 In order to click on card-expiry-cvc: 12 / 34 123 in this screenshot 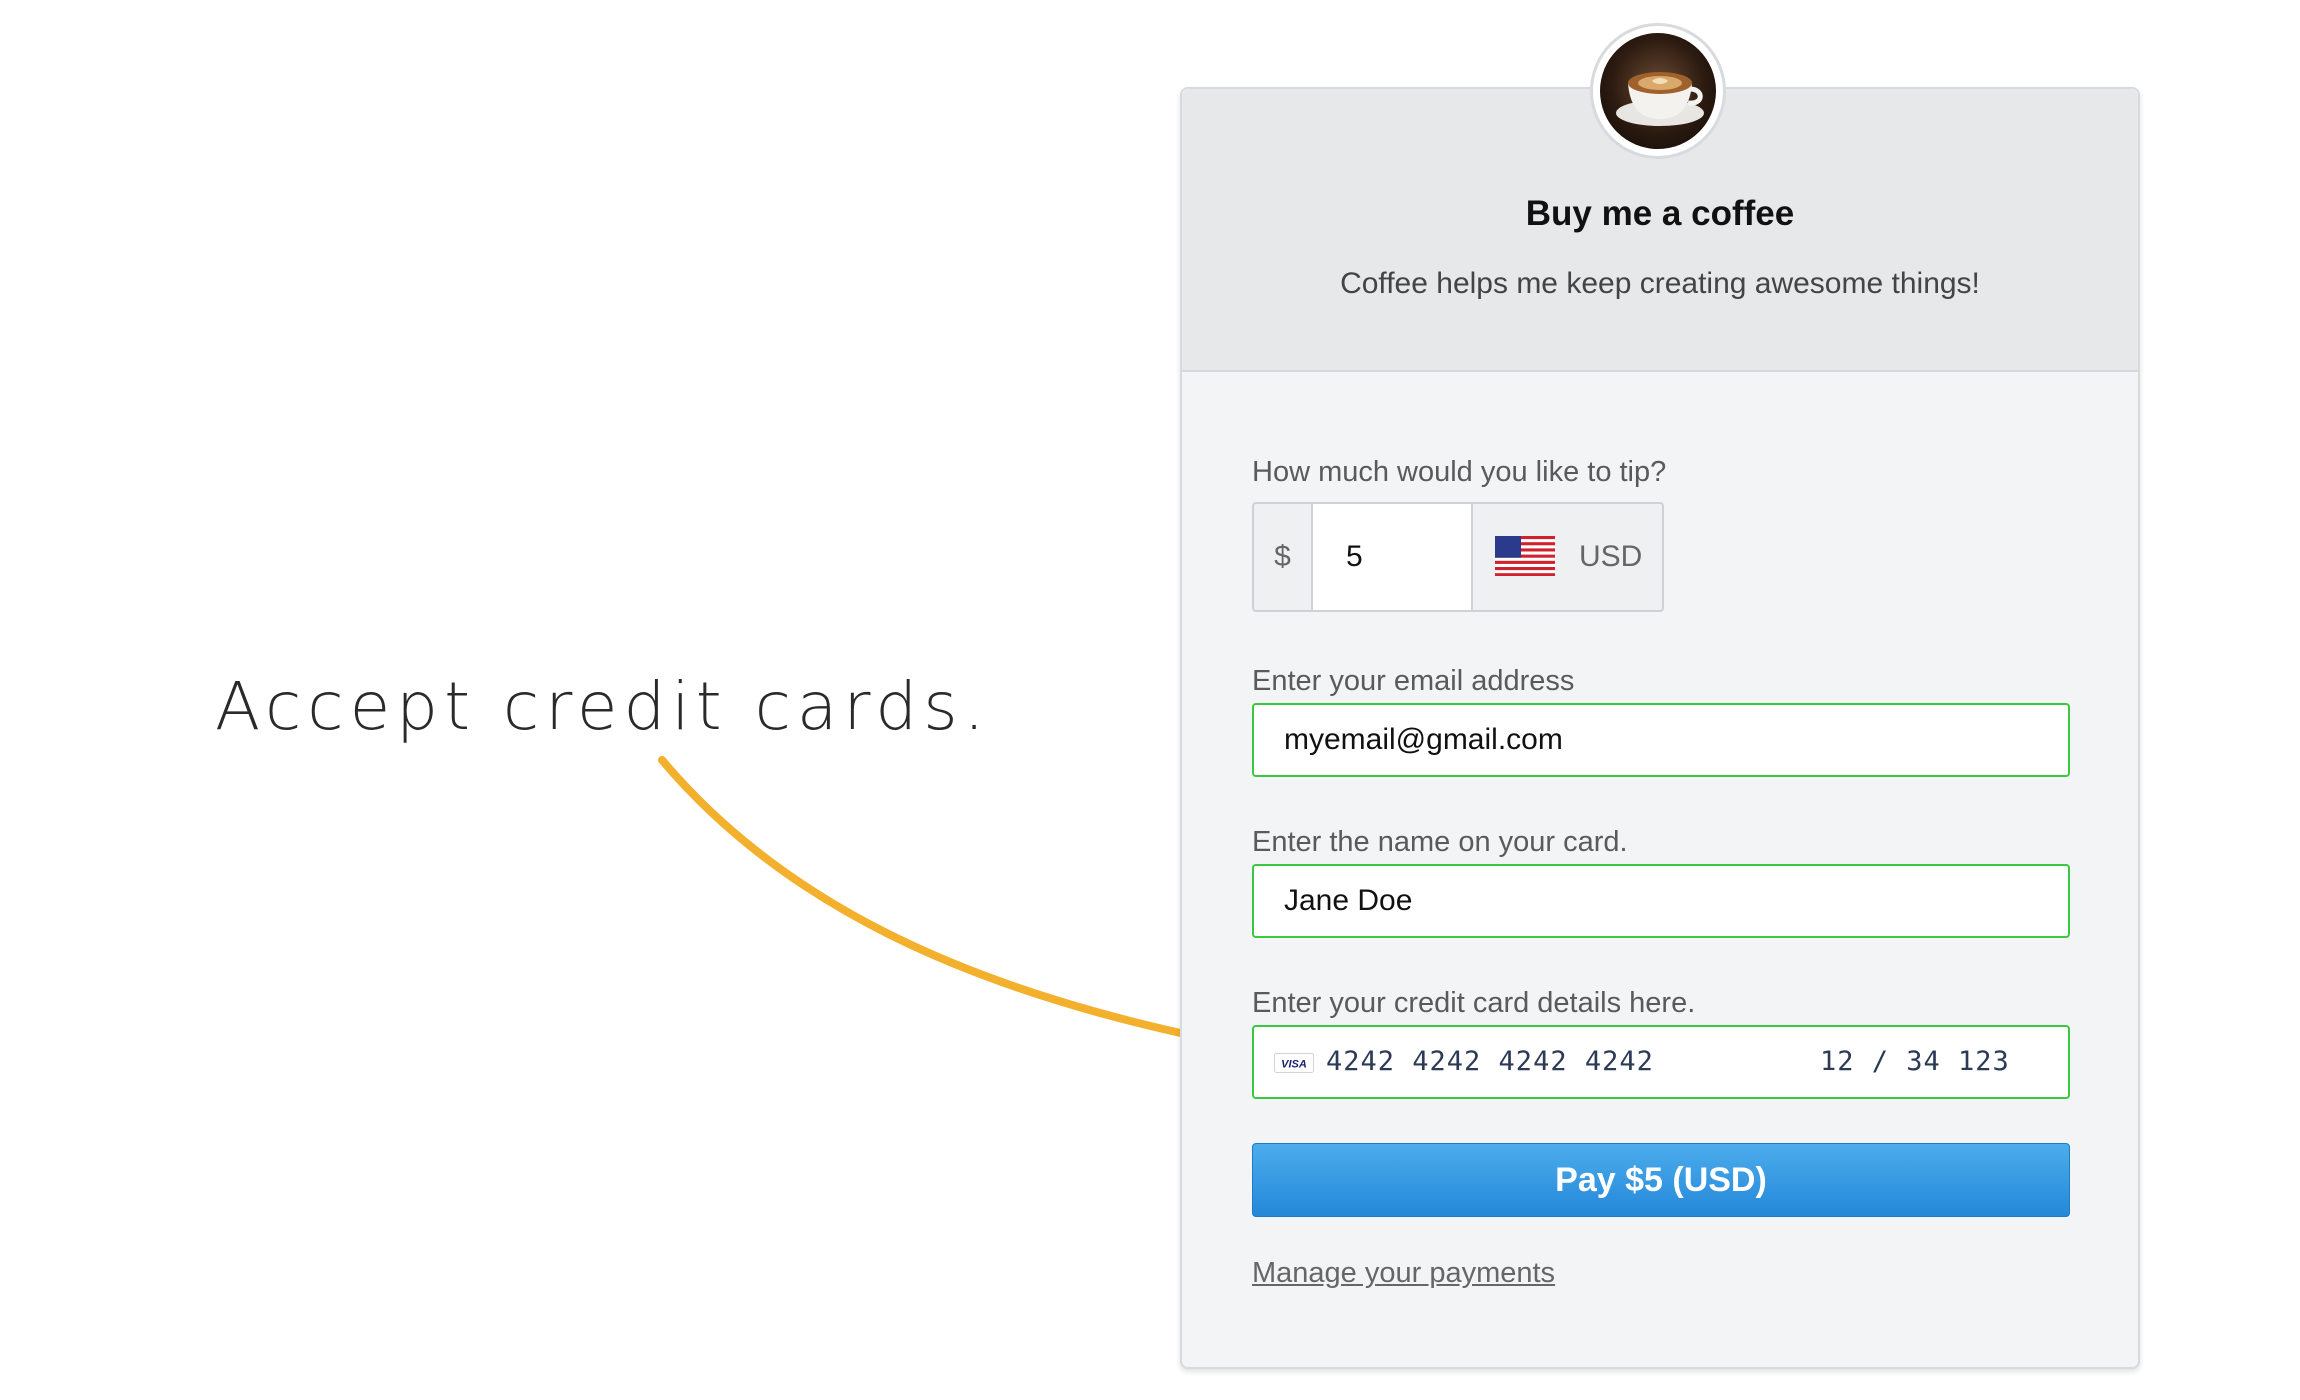, I will do `click(1915, 1061)`.